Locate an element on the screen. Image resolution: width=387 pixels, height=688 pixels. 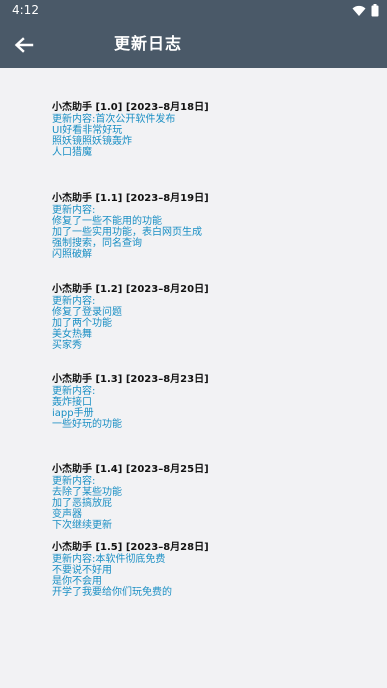
arrow-left-icon is located at coordinates (24, 45).